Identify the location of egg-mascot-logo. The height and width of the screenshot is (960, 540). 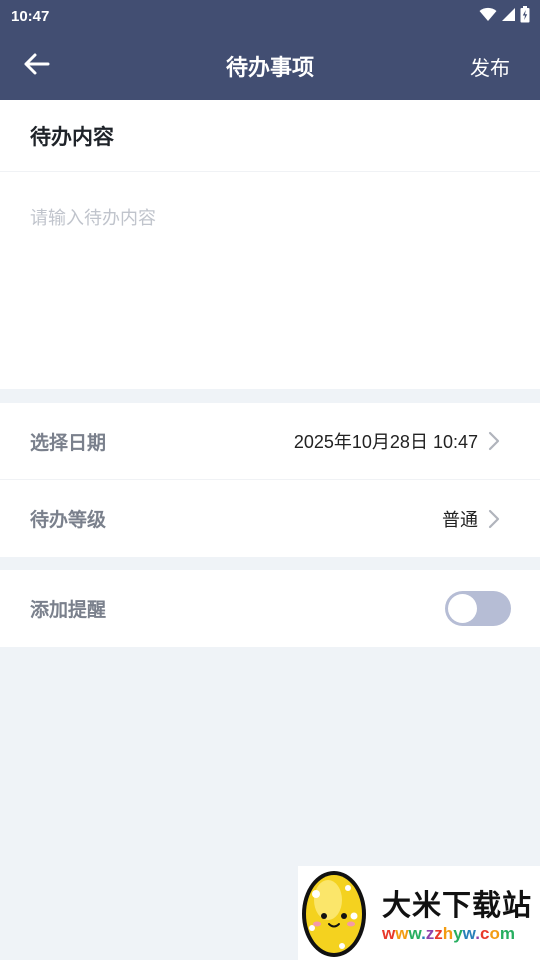
(336, 913).